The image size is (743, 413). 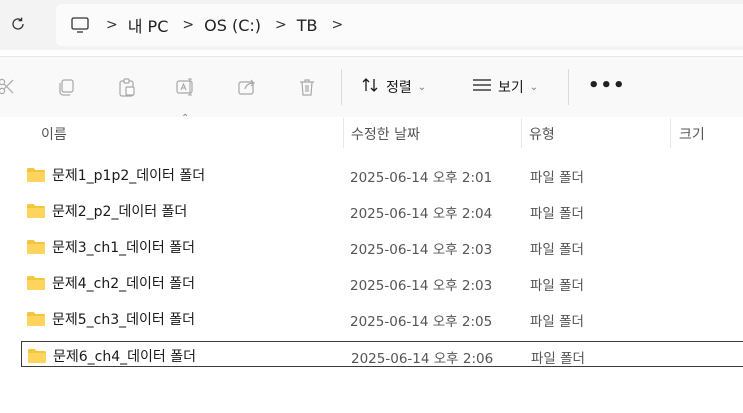 I want to click on column-header: ⌃ 이름 수정한 날짜 유형 크기, so click(x=371, y=131).